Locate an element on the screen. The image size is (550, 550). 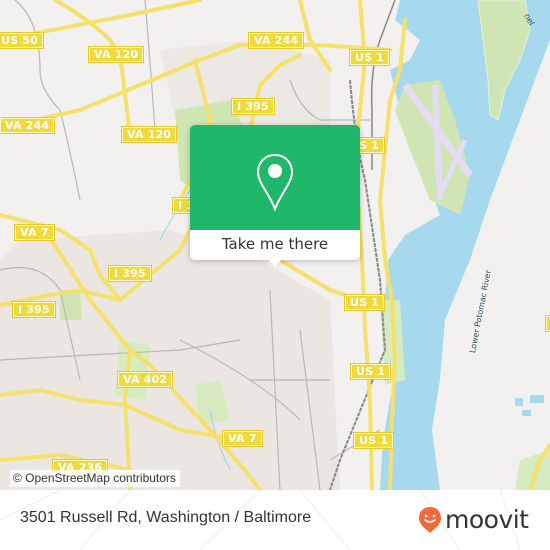
road-shield-va-402: VA 402 is located at coordinates (145, 379).